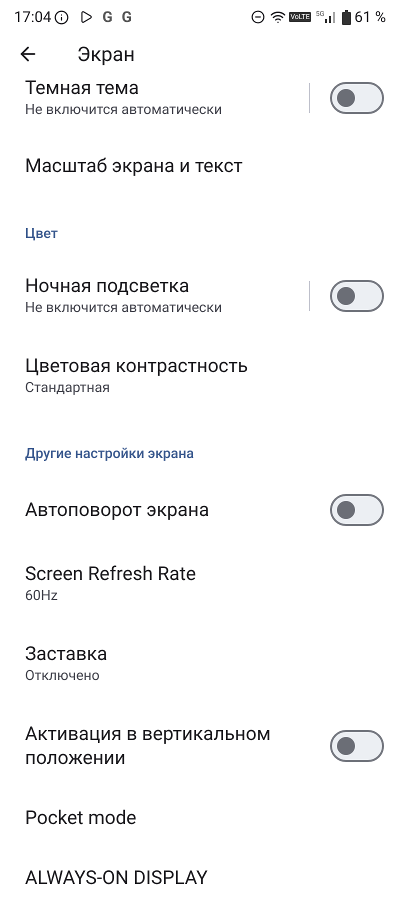  What do you see at coordinates (81, 818) in the screenshot?
I see `item-title: Pocket mode` at bounding box center [81, 818].